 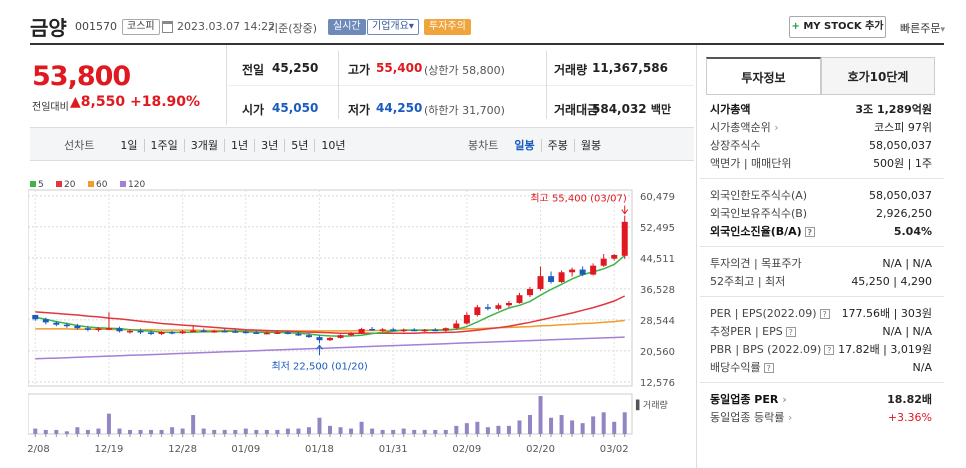 I want to click on candle-period-0: 봉차트, so click(x=483, y=145).